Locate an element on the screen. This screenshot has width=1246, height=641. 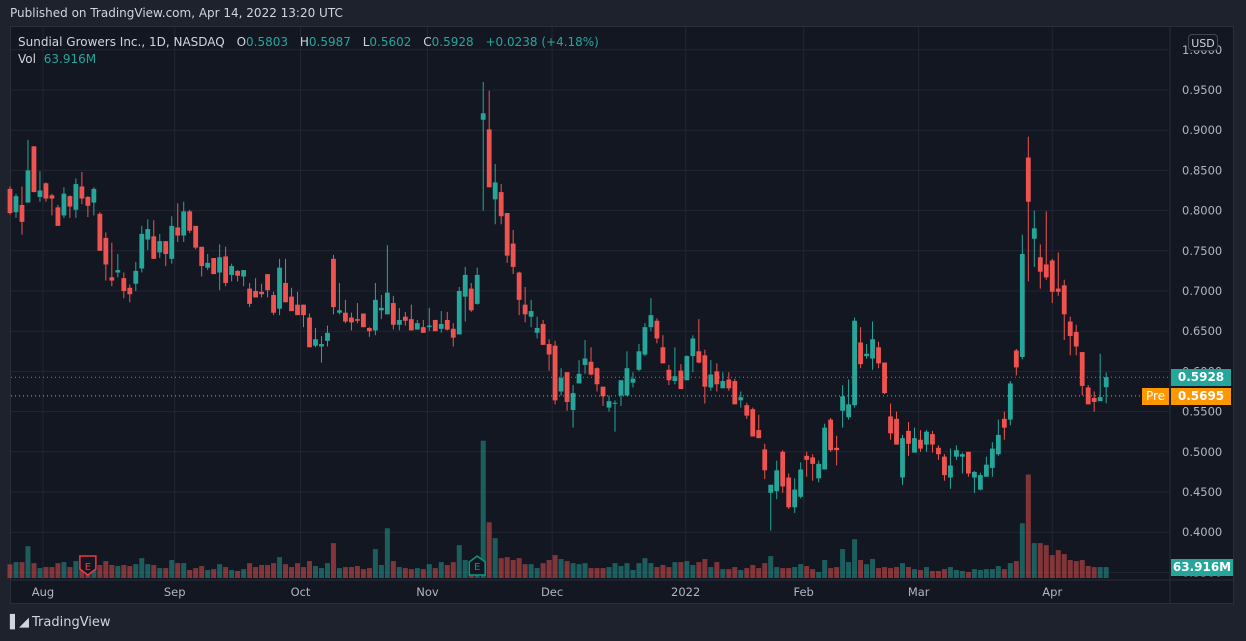
price-tick-label: 0.7500 is located at coordinates (1202, 251).